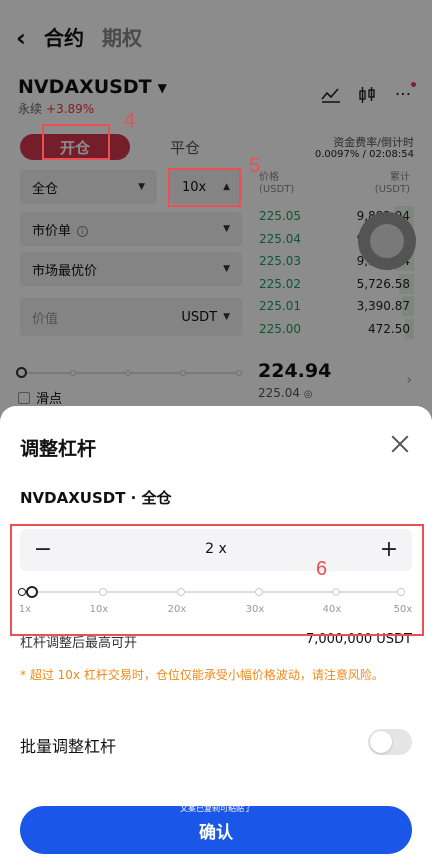 Image resolution: width=432 pixels, height=857 pixels. I want to click on annotation-number-5: 5, so click(255, 166).